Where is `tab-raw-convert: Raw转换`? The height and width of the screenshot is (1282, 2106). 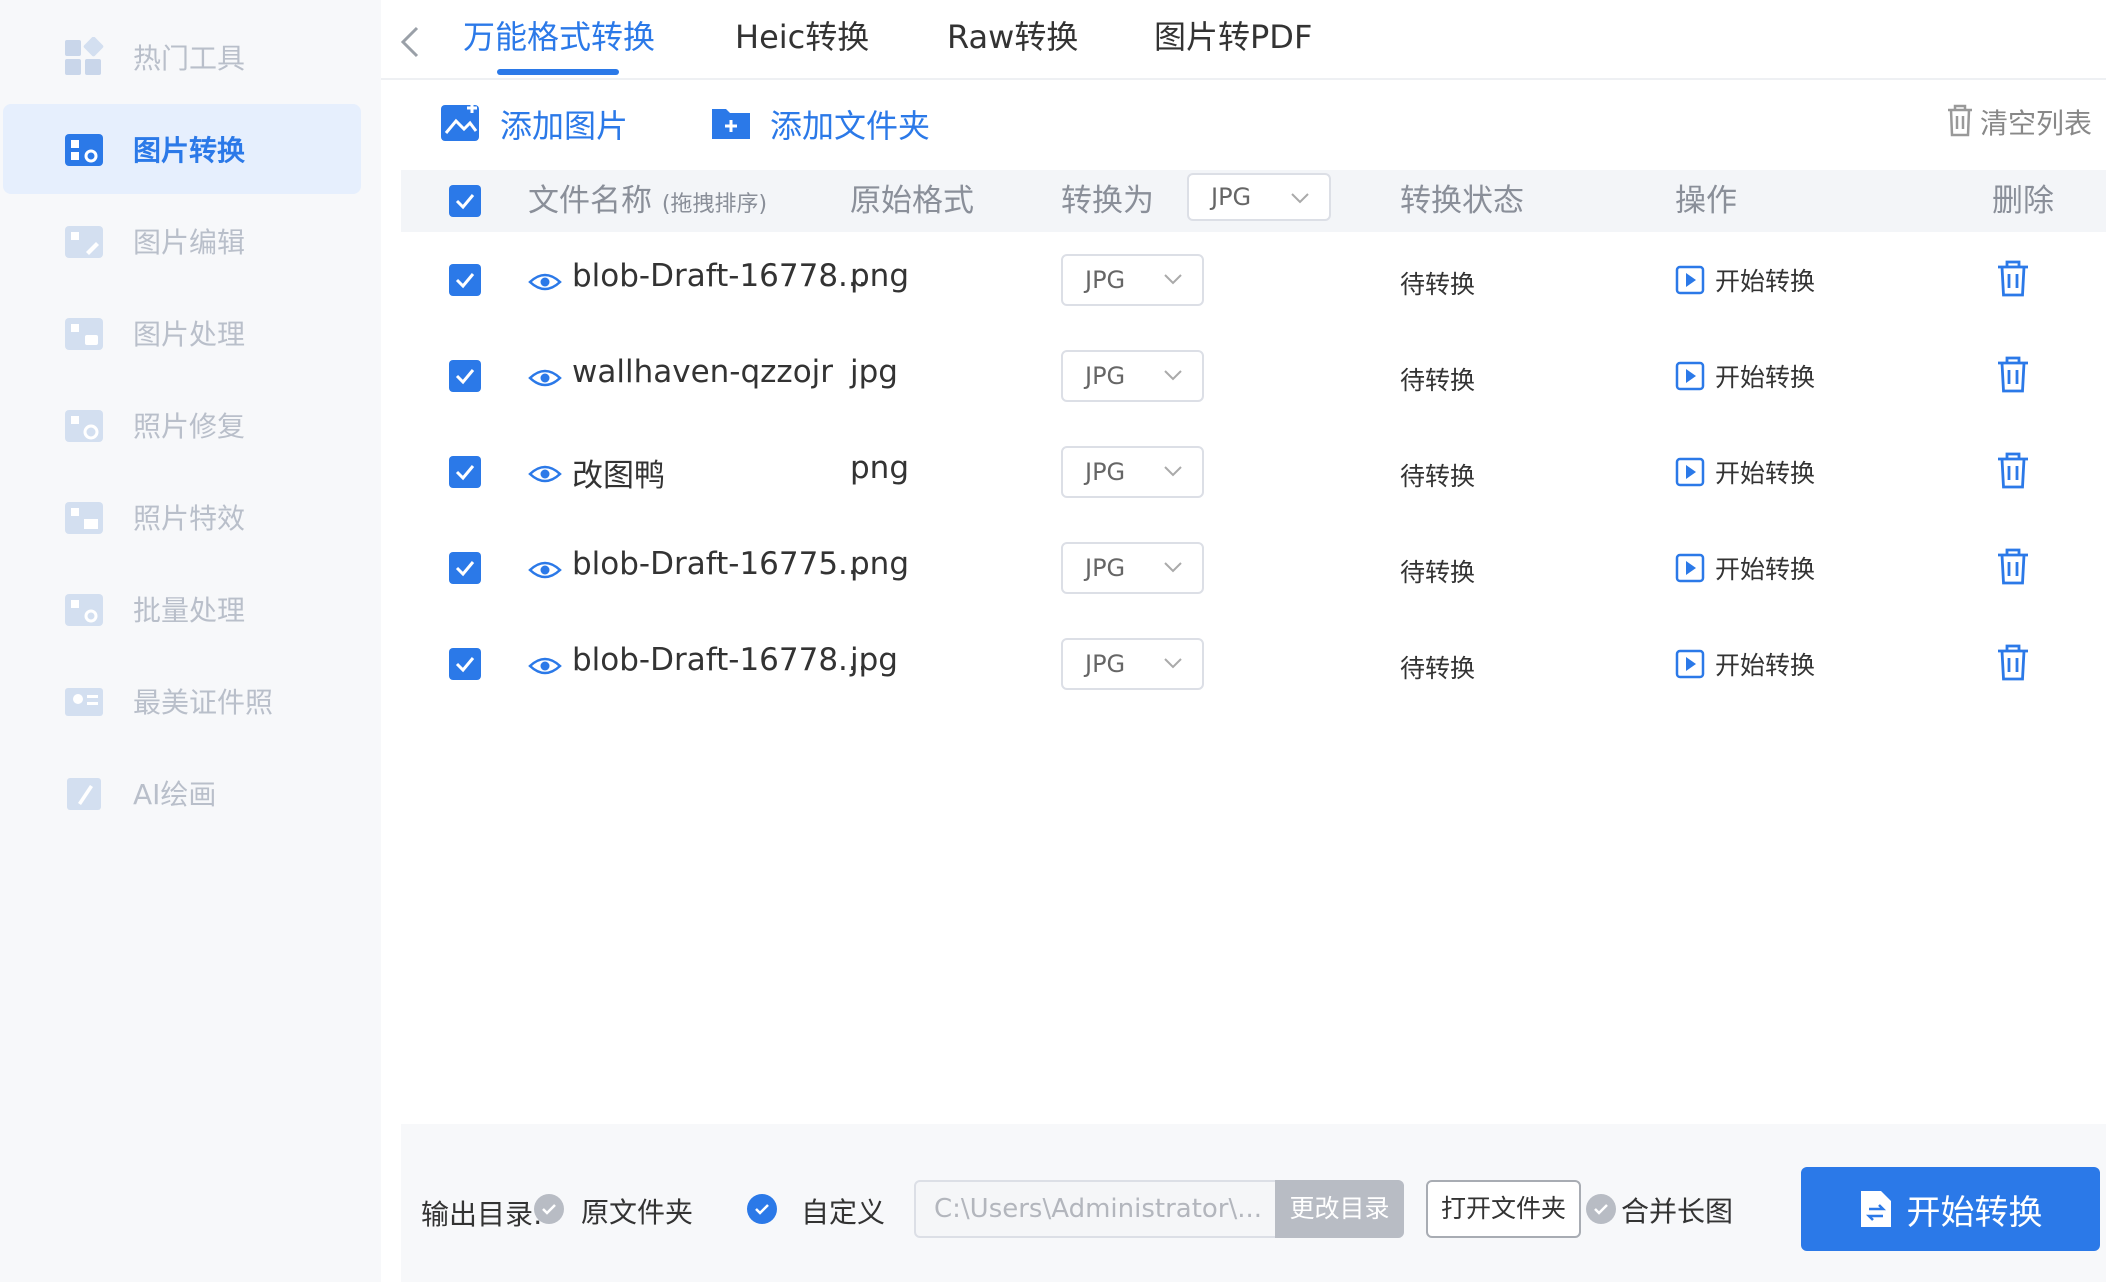 tab-raw-convert: Raw转换 is located at coordinates (1012, 37).